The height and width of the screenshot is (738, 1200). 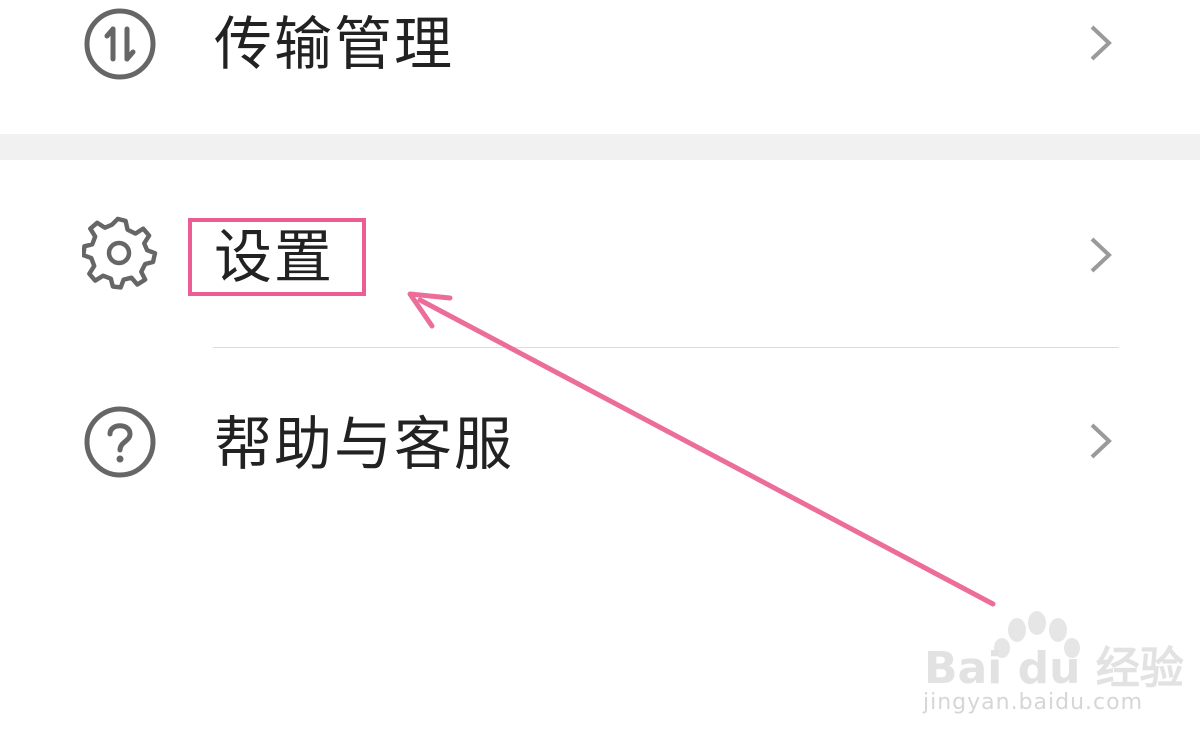 I want to click on watermark-brand: Bai du 经验, so click(x=1054, y=668).